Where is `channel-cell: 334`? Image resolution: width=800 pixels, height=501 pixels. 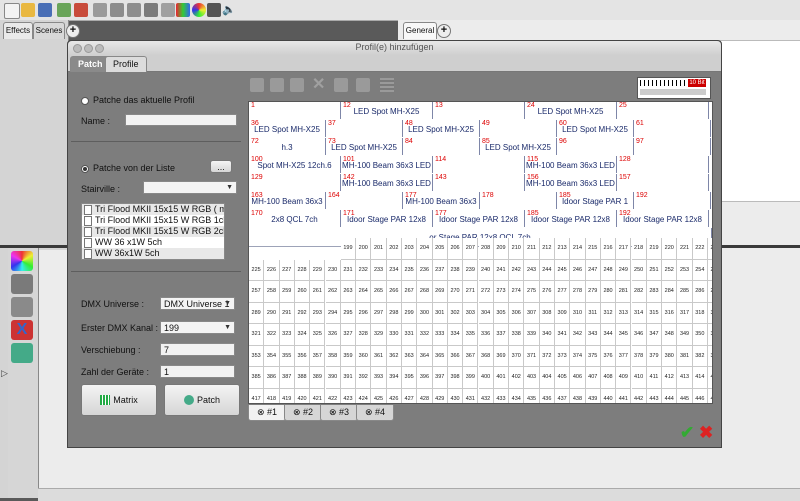 channel-cell: 334 is located at coordinates (455, 335).